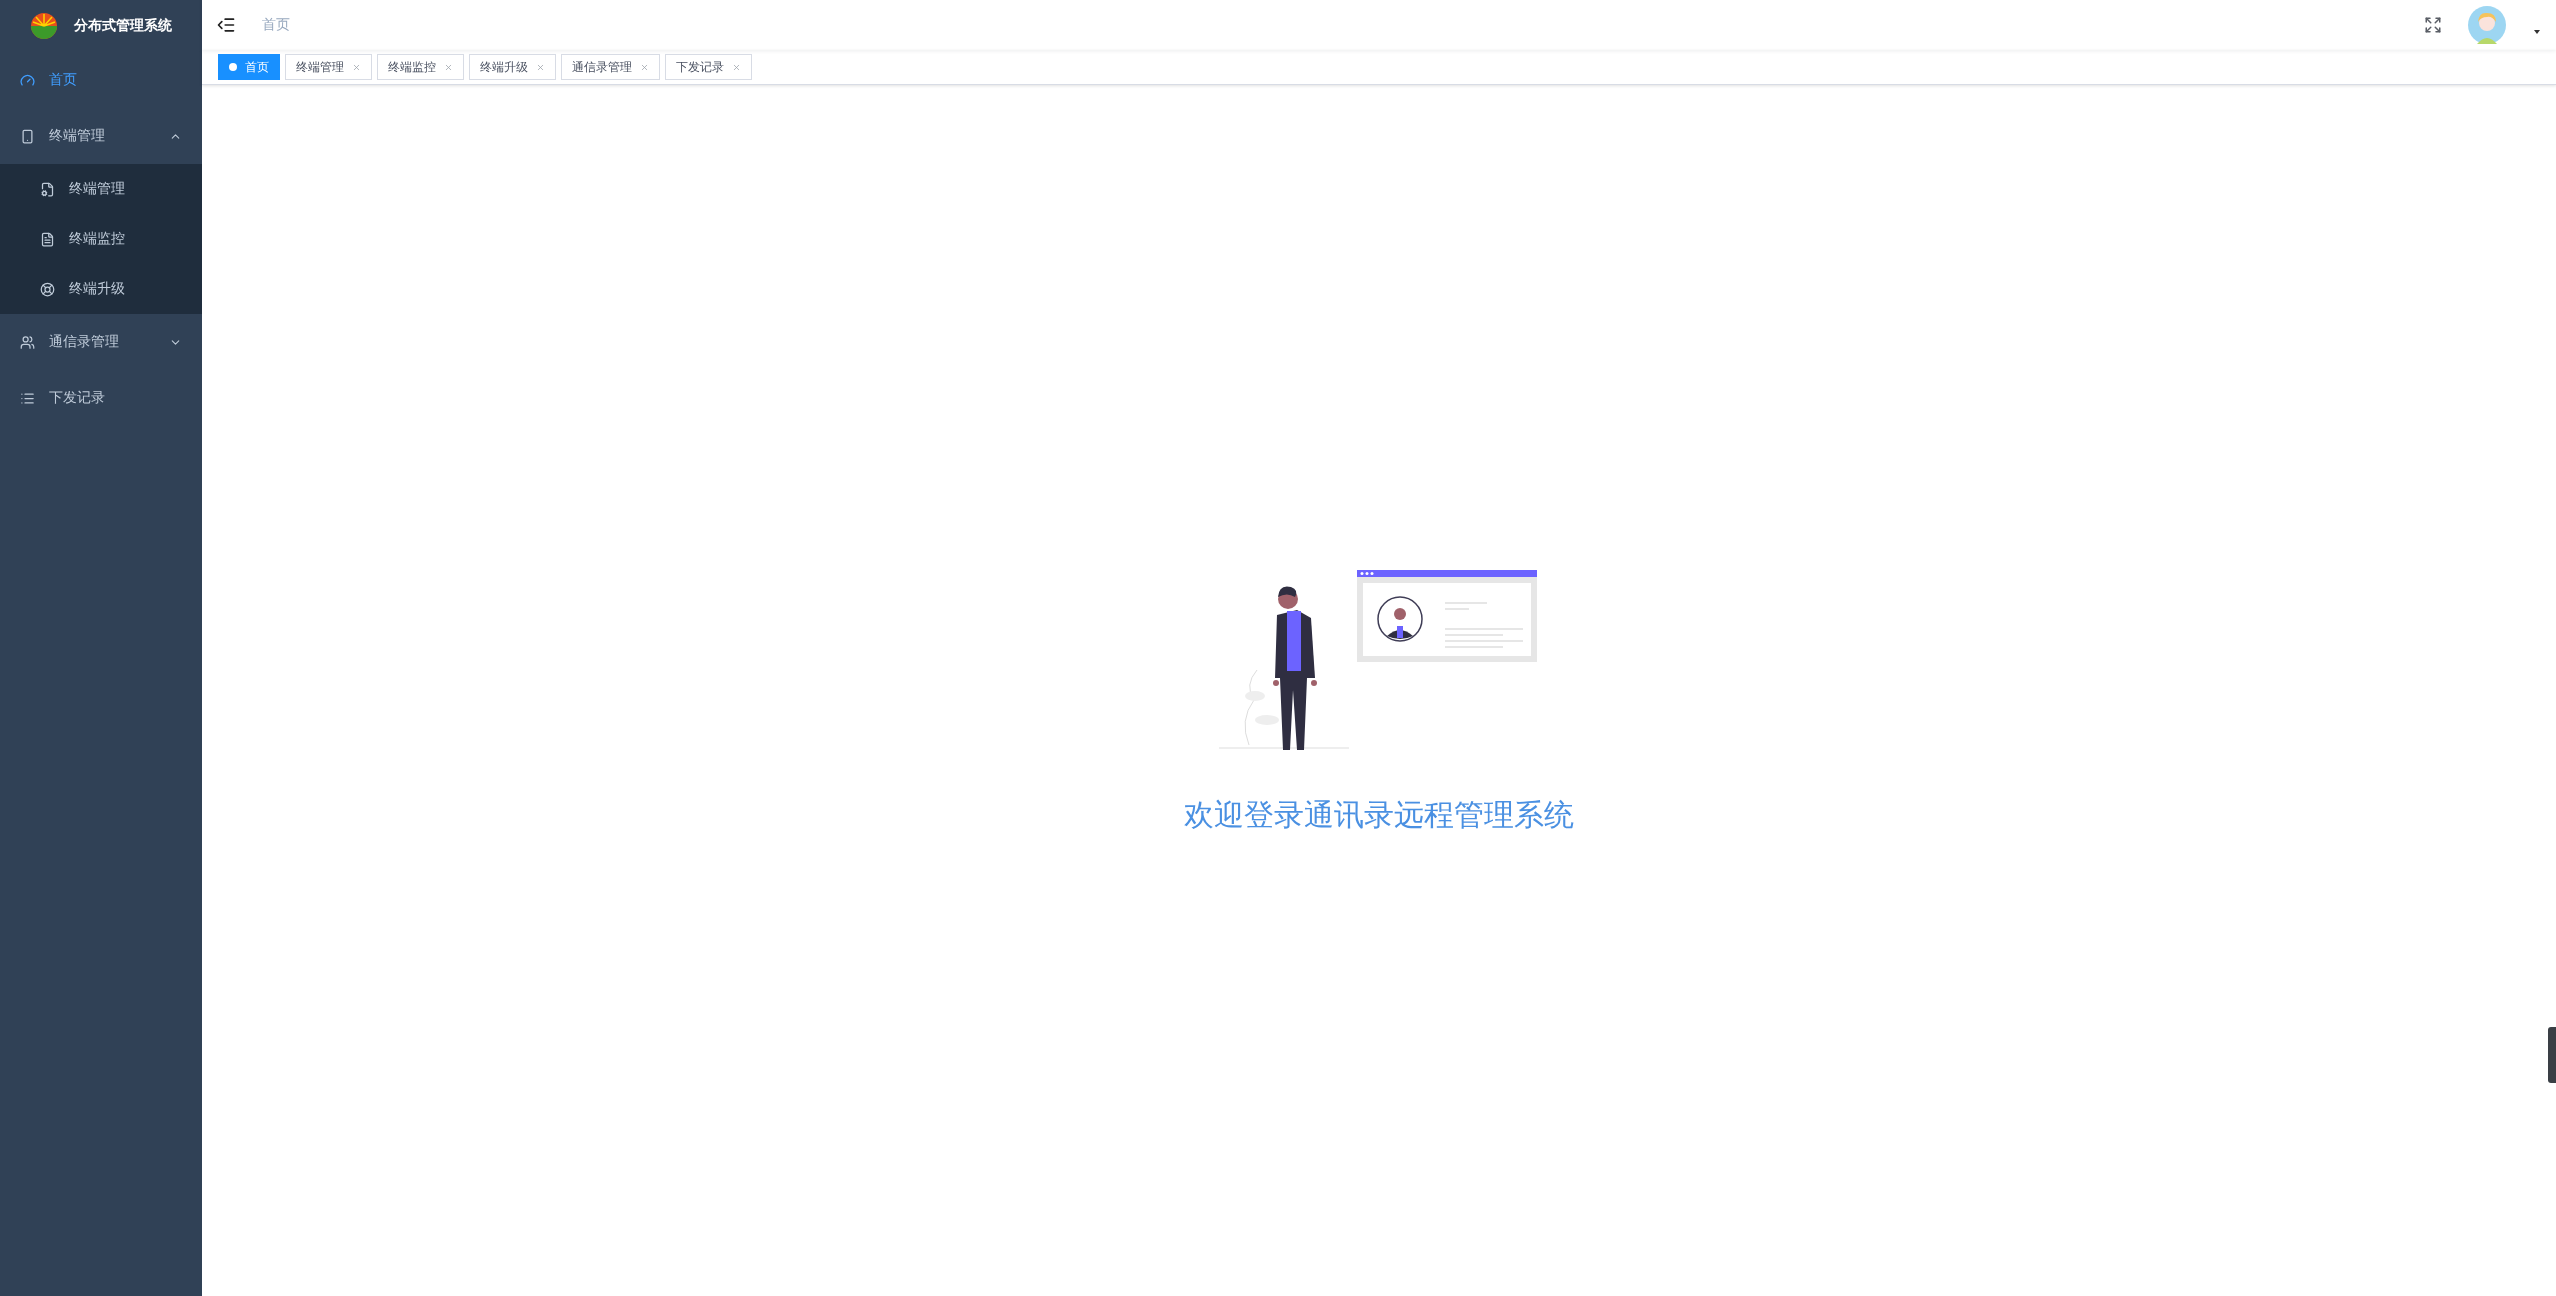 Image resolution: width=2556 pixels, height=1296 pixels. I want to click on document-gear-icon, so click(47, 189).